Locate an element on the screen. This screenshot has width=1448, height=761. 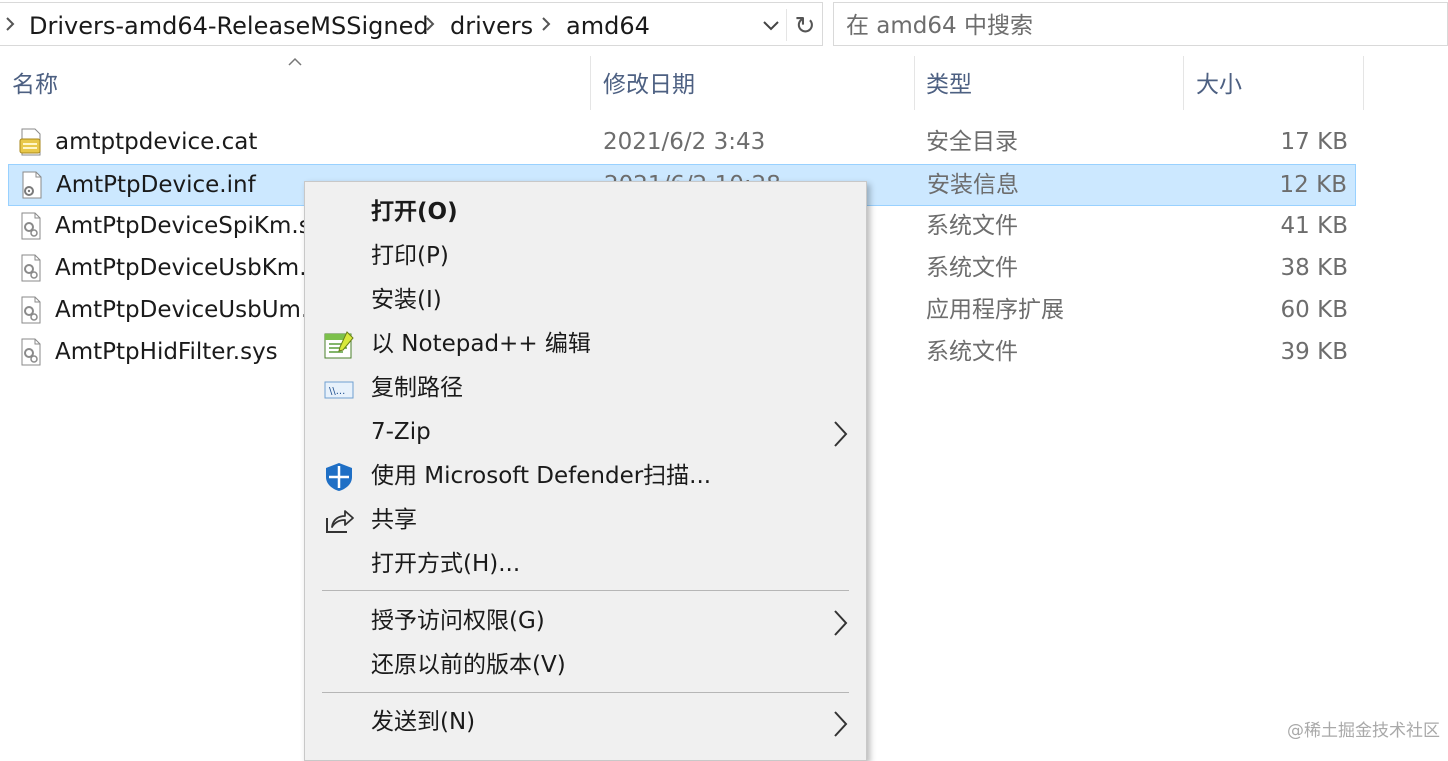
file-name: AmtPtpDeviceUsbUm.dll is located at coordinates (195, 310).